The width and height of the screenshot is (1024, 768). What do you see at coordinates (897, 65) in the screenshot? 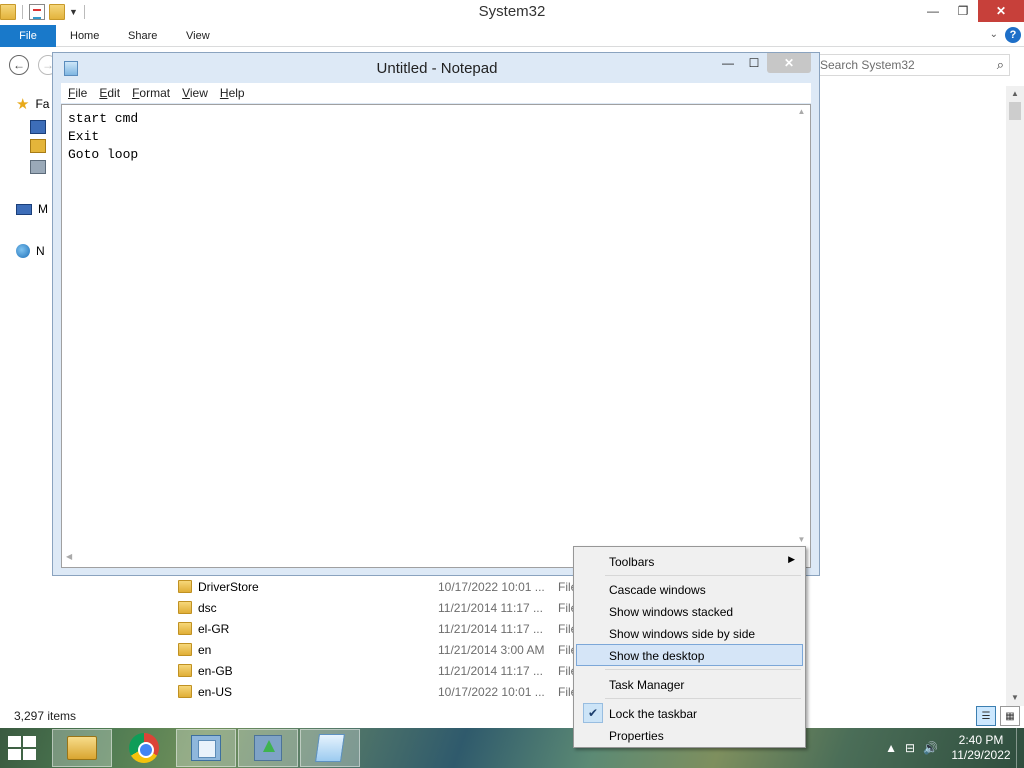
I see `search-input` at bounding box center [897, 65].